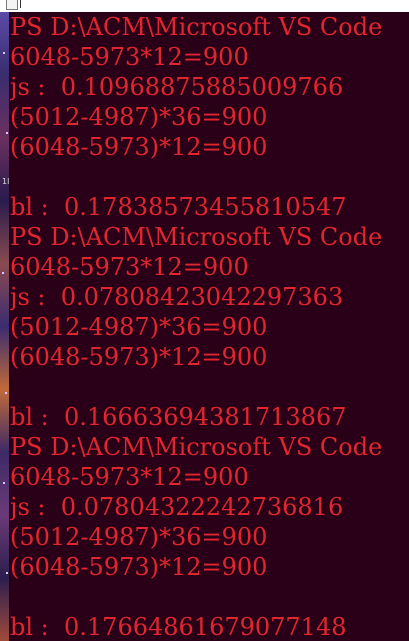 The image size is (409, 641). I want to click on title-cursor, so click(20, 4).